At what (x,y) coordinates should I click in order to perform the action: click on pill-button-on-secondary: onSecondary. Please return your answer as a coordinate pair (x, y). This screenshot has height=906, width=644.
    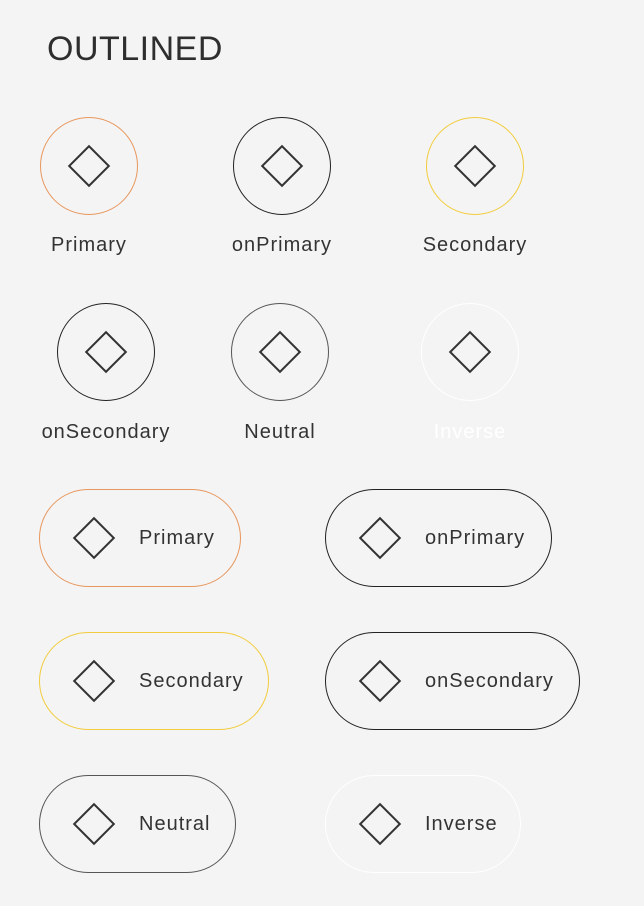
    Looking at the image, I should click on (452, 681).